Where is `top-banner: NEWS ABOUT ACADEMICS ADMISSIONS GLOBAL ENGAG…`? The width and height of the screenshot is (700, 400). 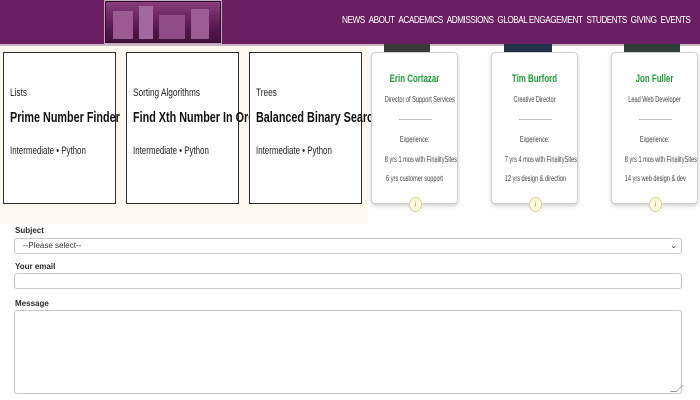
top-banner: NEWS ABOUT ACADEMICS ADMISSIONS GLOBAL ENGAG… is located at coordinates (350, 23).